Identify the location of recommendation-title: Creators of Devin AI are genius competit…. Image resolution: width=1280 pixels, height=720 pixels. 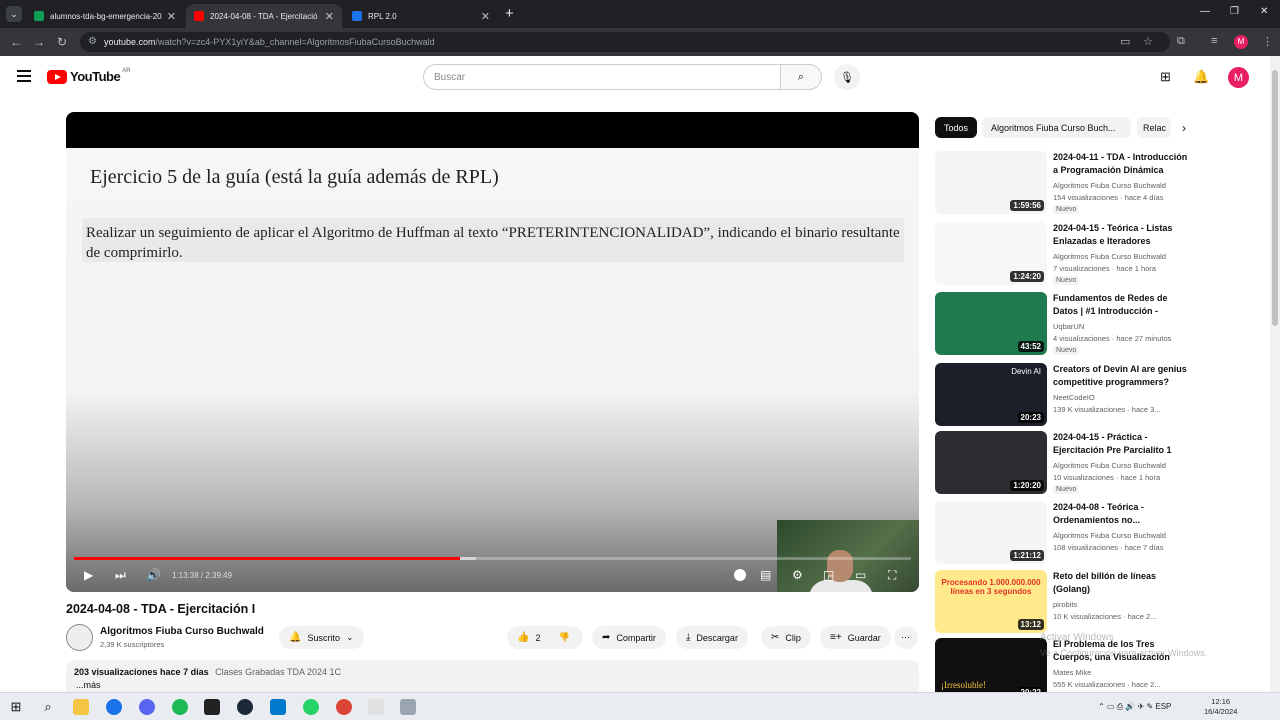
(1121, 376).